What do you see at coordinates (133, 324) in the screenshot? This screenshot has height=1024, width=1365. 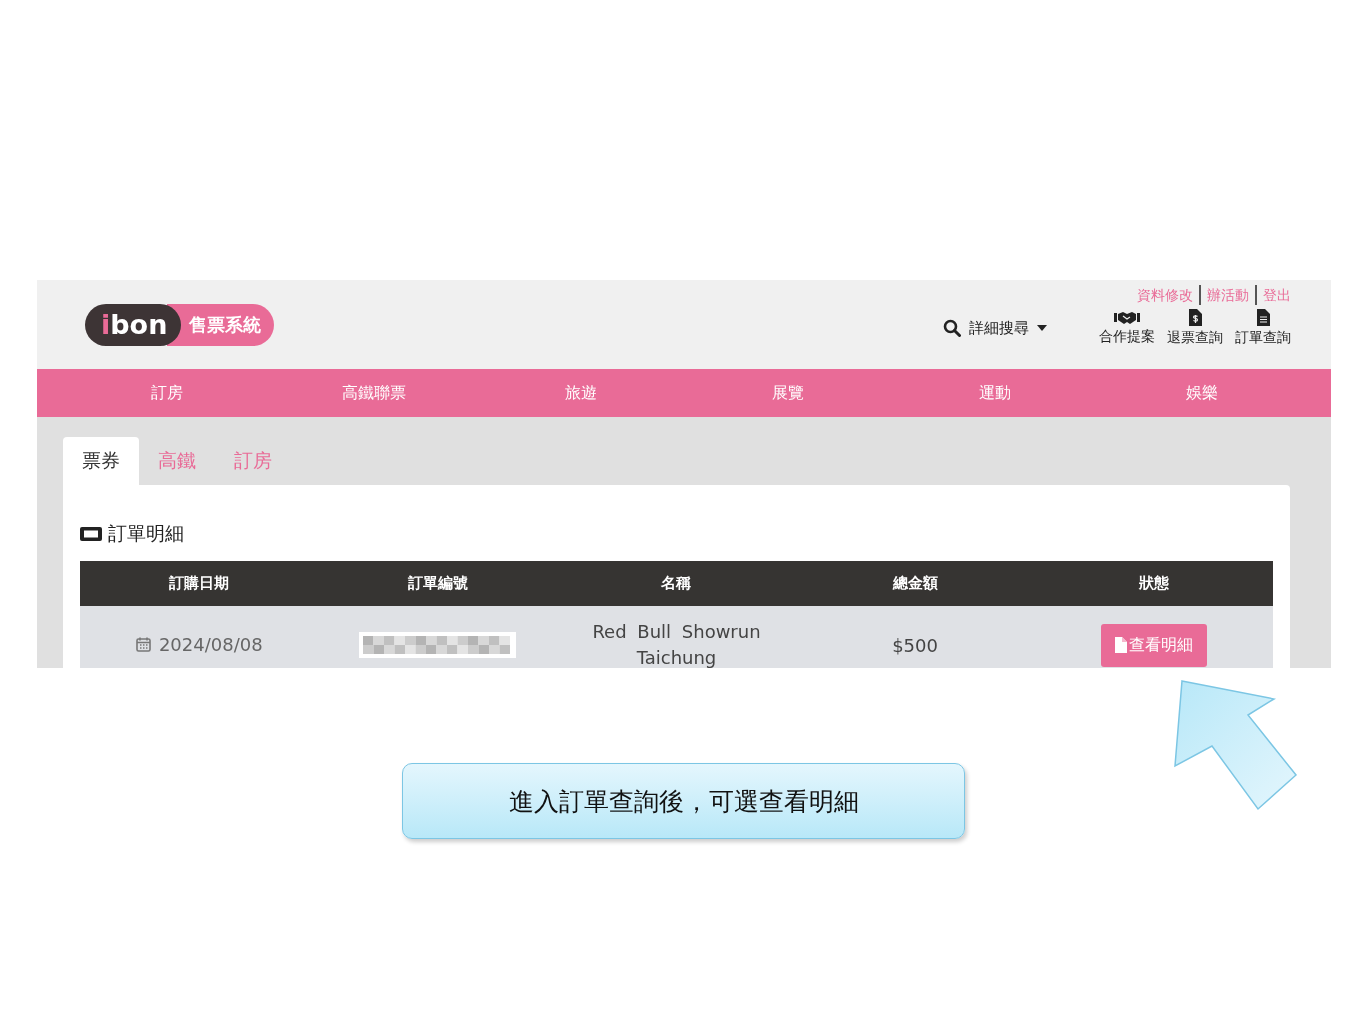 I see `brand-logo-text: ibon` at bounding box center [133, 324].